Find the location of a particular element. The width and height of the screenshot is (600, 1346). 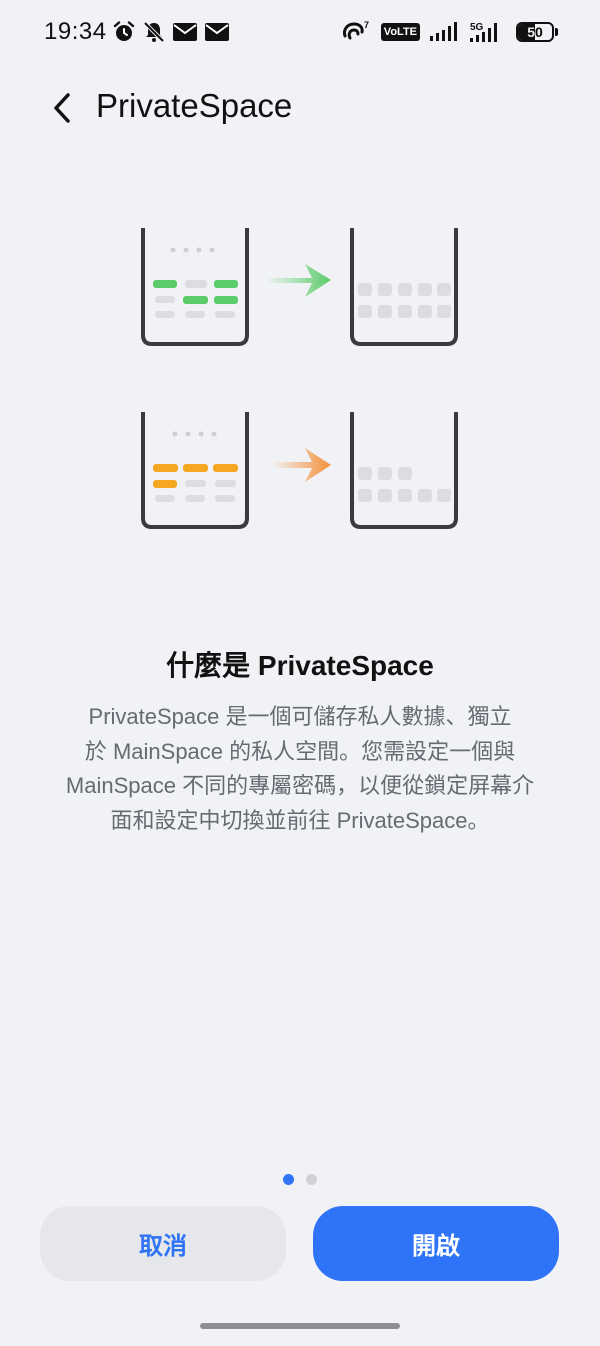

page-indicator is located at coordinates (300, 1179).